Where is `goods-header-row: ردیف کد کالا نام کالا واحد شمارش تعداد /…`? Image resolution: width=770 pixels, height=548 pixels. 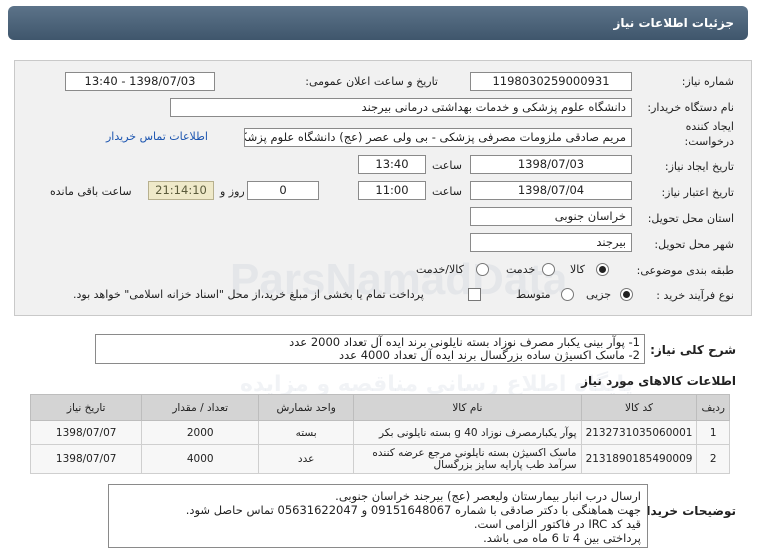 goods-header-row: ردیف کد کالا نام کالا واحد شمارش تعداد /… is located at coordinates (379, 407).